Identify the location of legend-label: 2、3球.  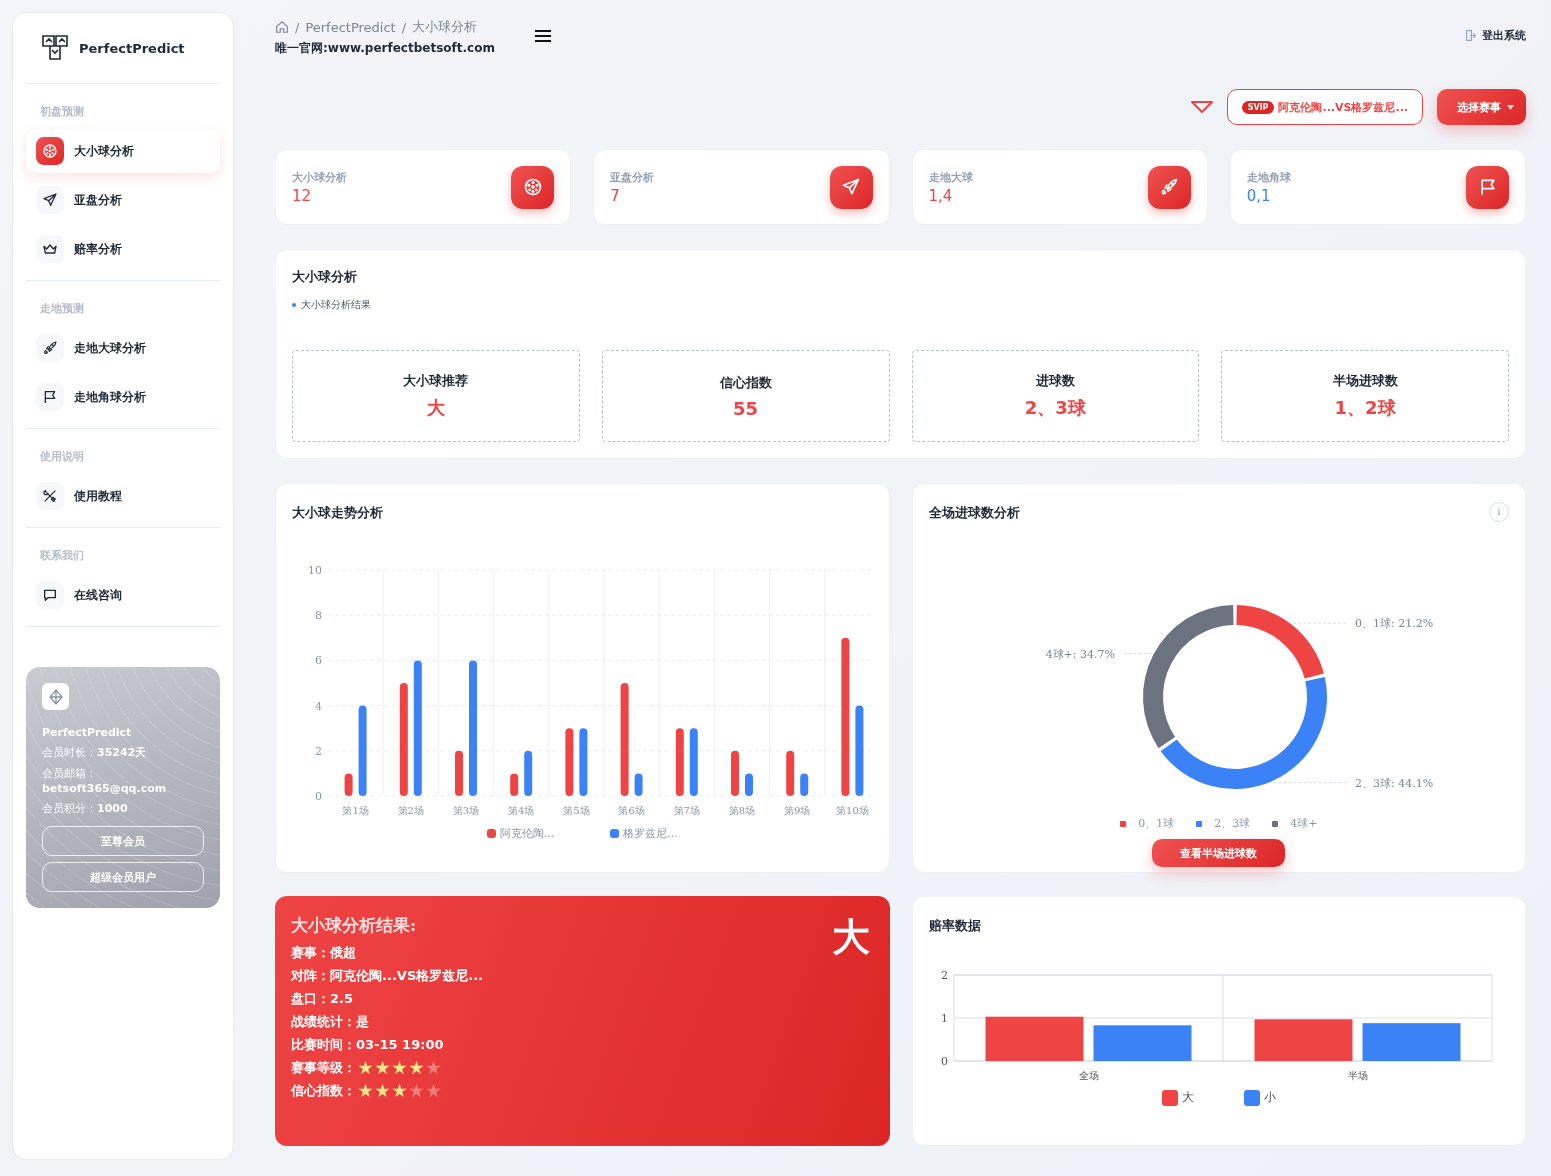
(1232, 823).